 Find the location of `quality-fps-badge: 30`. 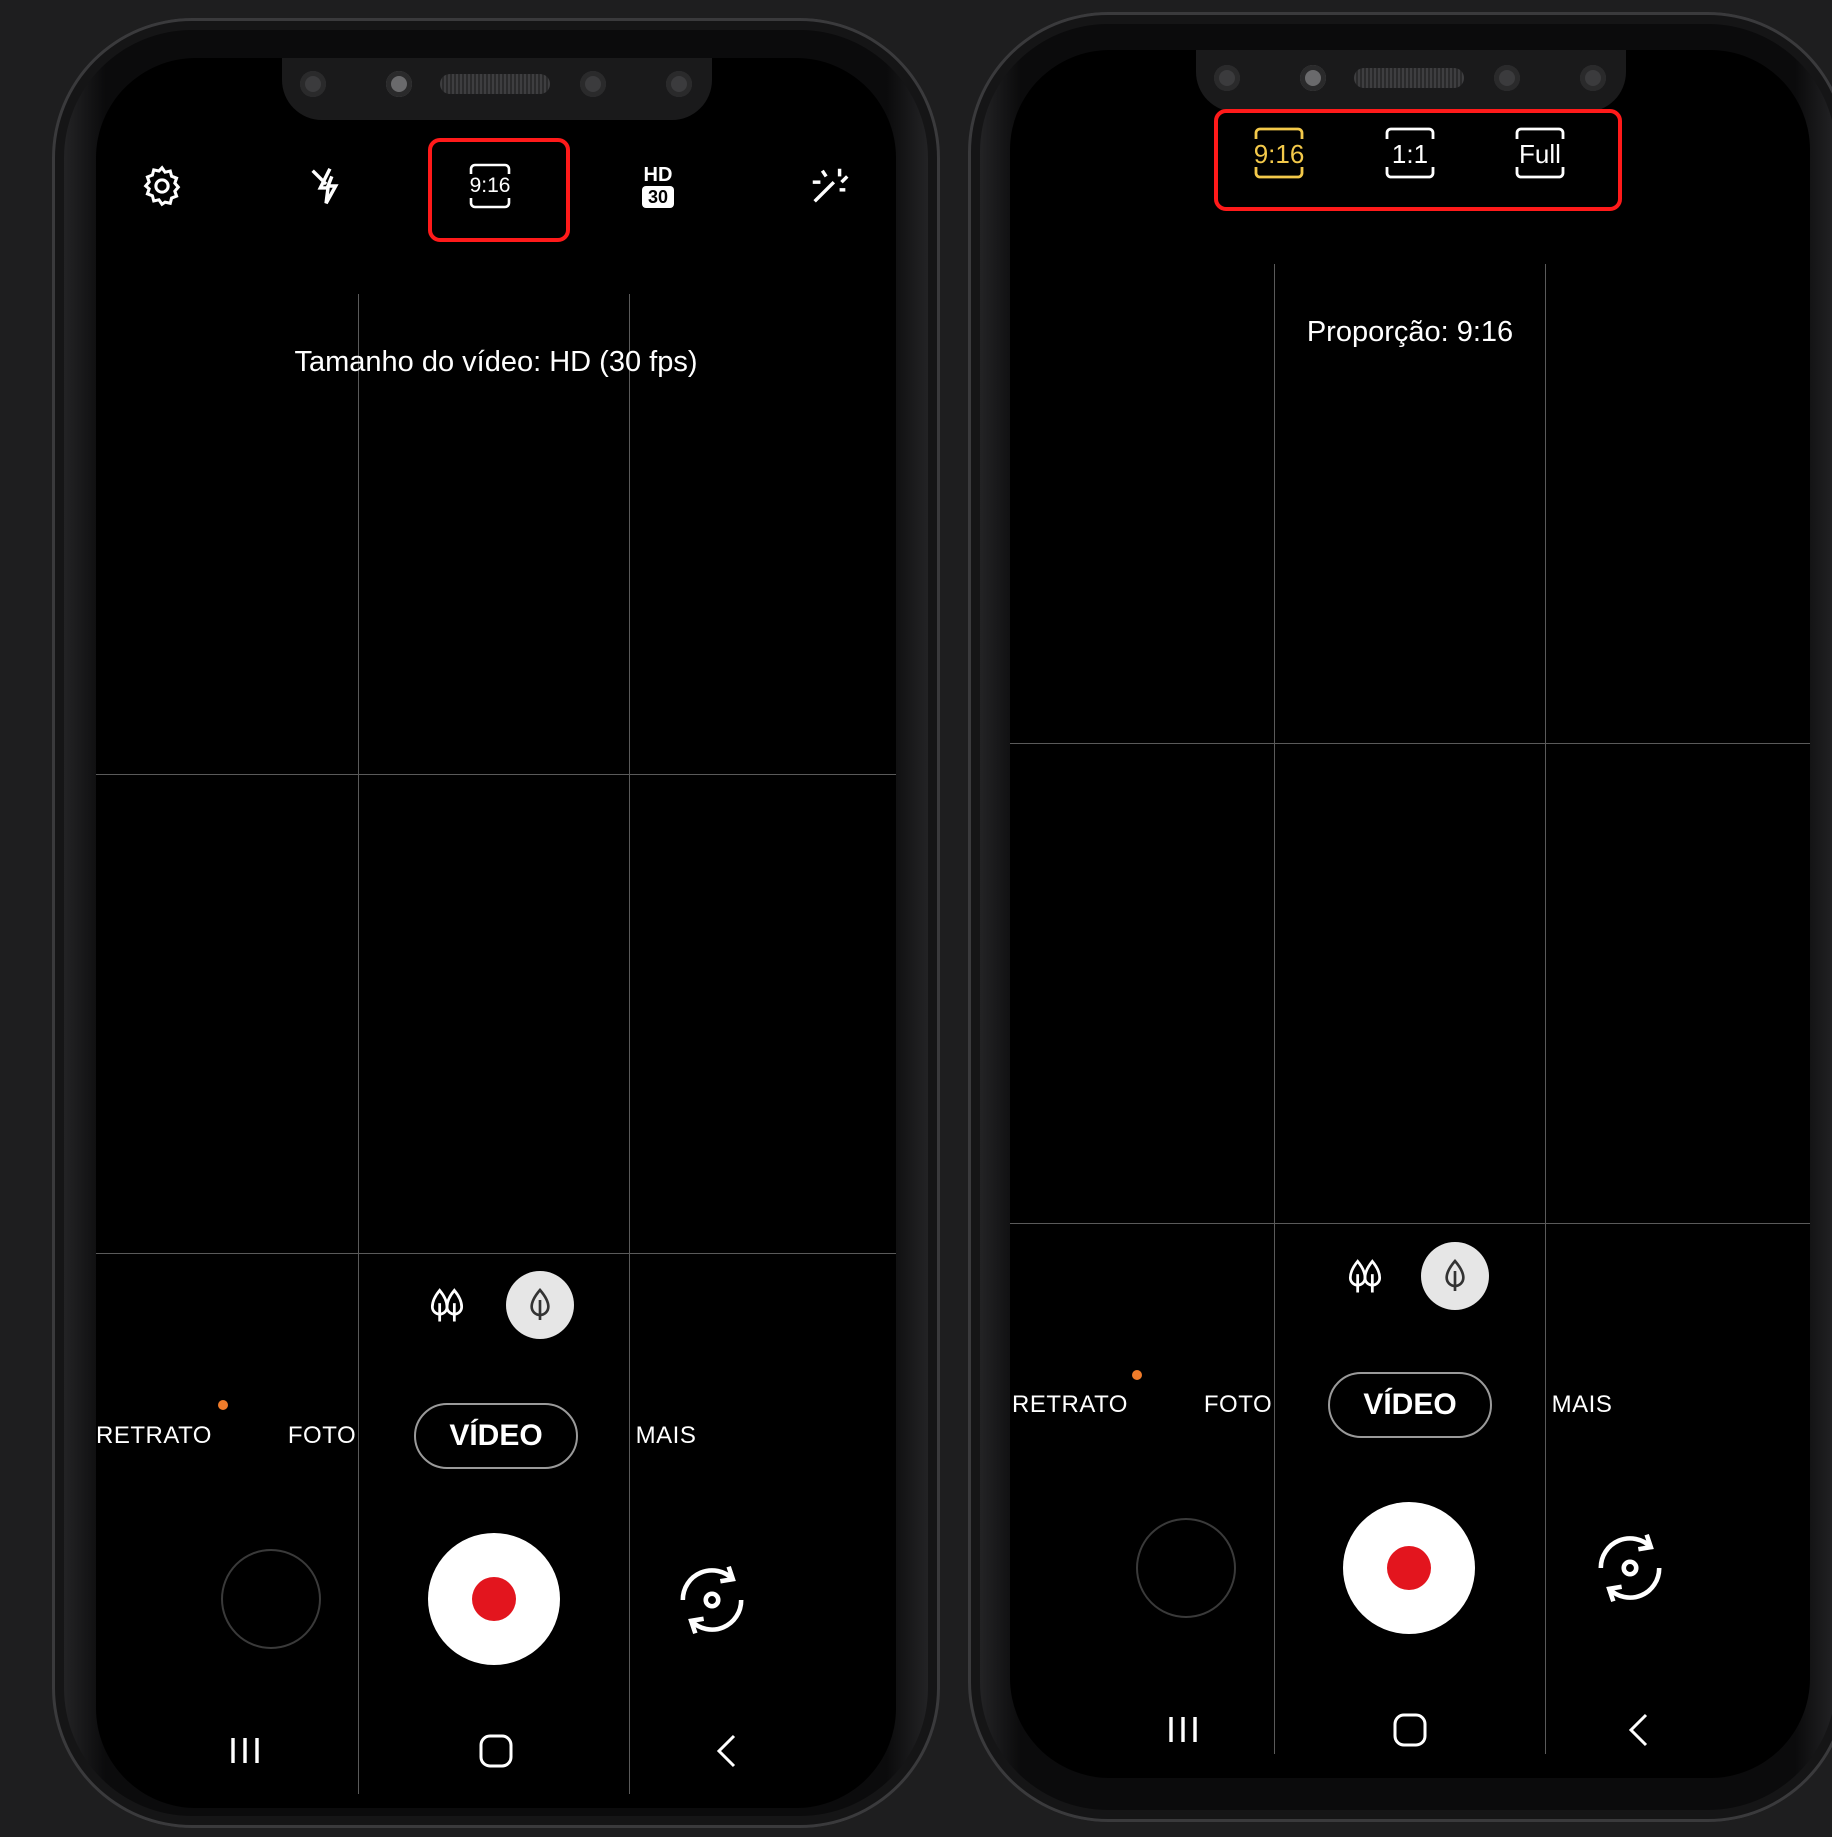

quality-fps-badge: 30 is located at coordinates (658, 197).